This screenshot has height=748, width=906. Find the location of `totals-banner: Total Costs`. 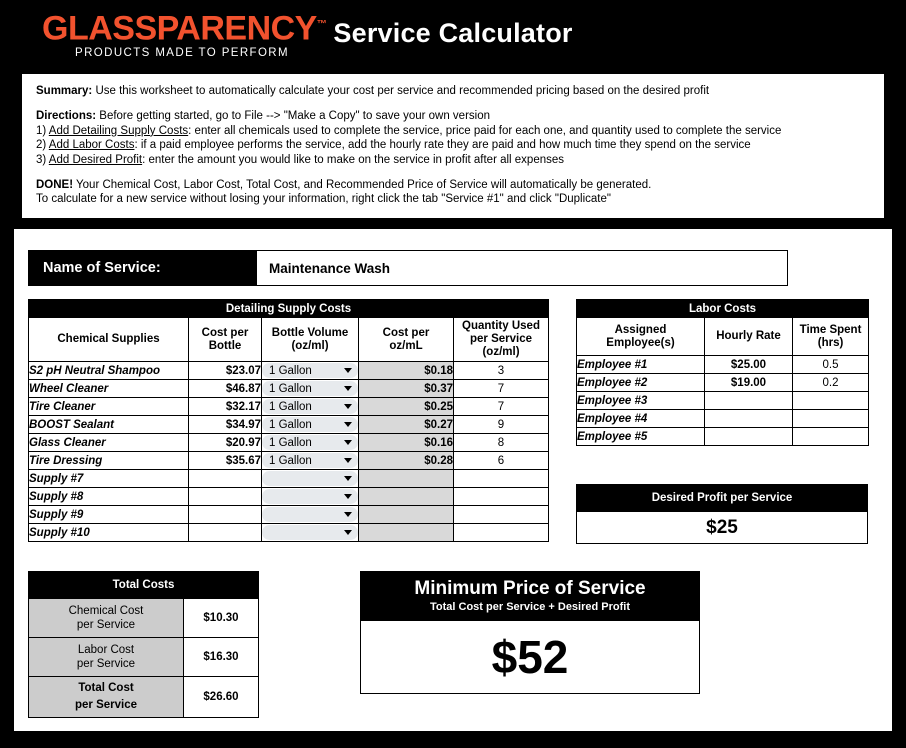

totals-banner: Total Costs is located at coordinates (143, 585).